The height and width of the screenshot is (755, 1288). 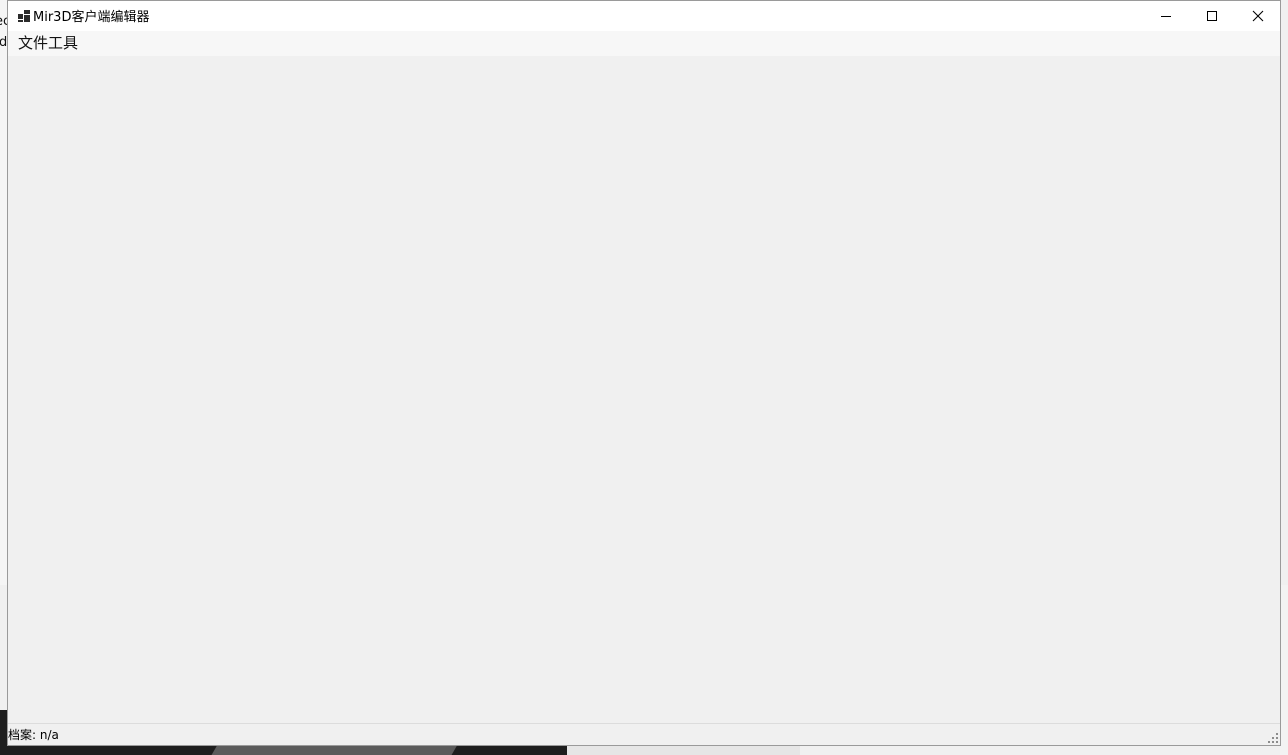 I want to click on status-label-archive: 档案: n/a, so click(x=33, y=734).